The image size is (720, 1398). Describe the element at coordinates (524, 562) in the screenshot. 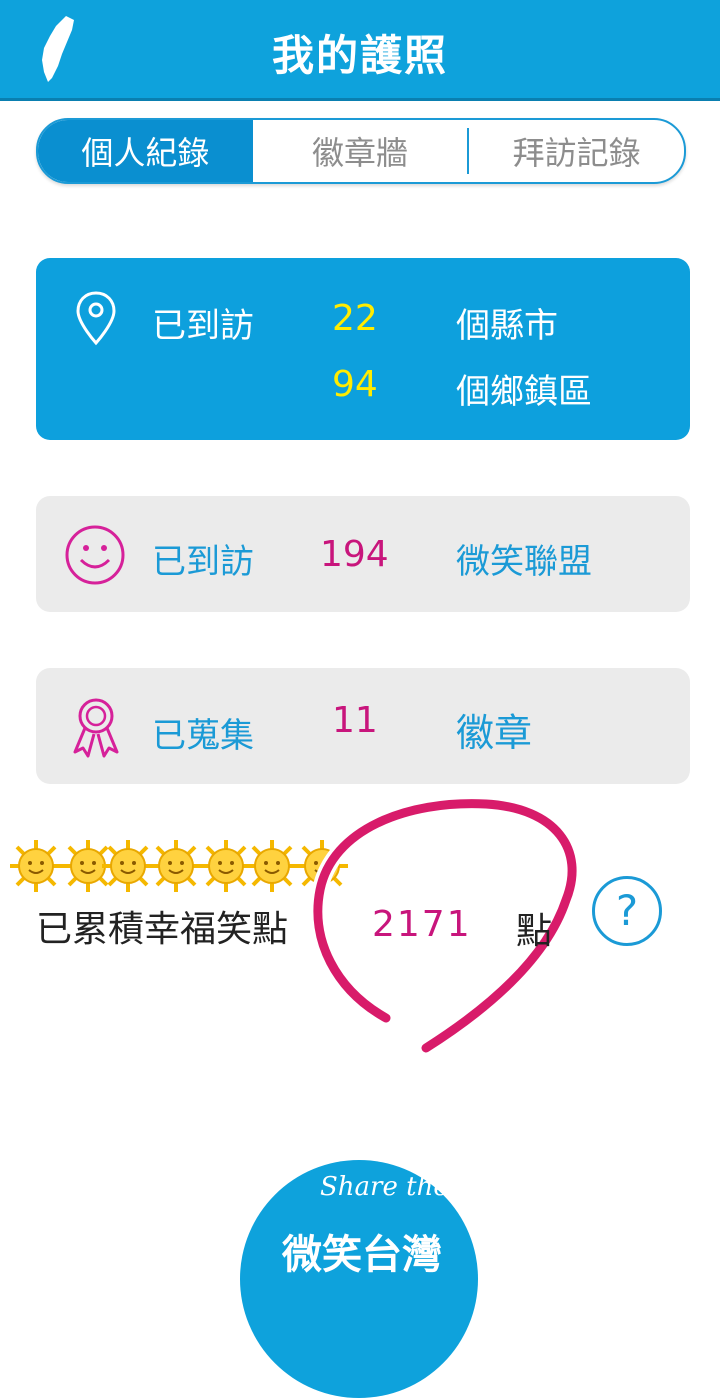

I see `smile-unit: 微笑聯盟` at that location.